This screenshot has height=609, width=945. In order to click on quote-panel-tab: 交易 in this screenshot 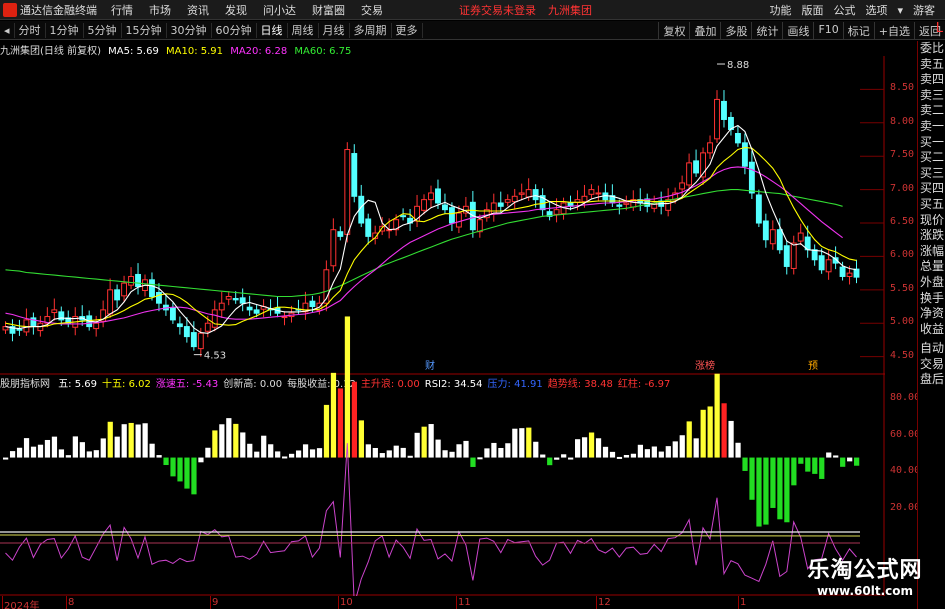, I will do `click(931, 365)`.